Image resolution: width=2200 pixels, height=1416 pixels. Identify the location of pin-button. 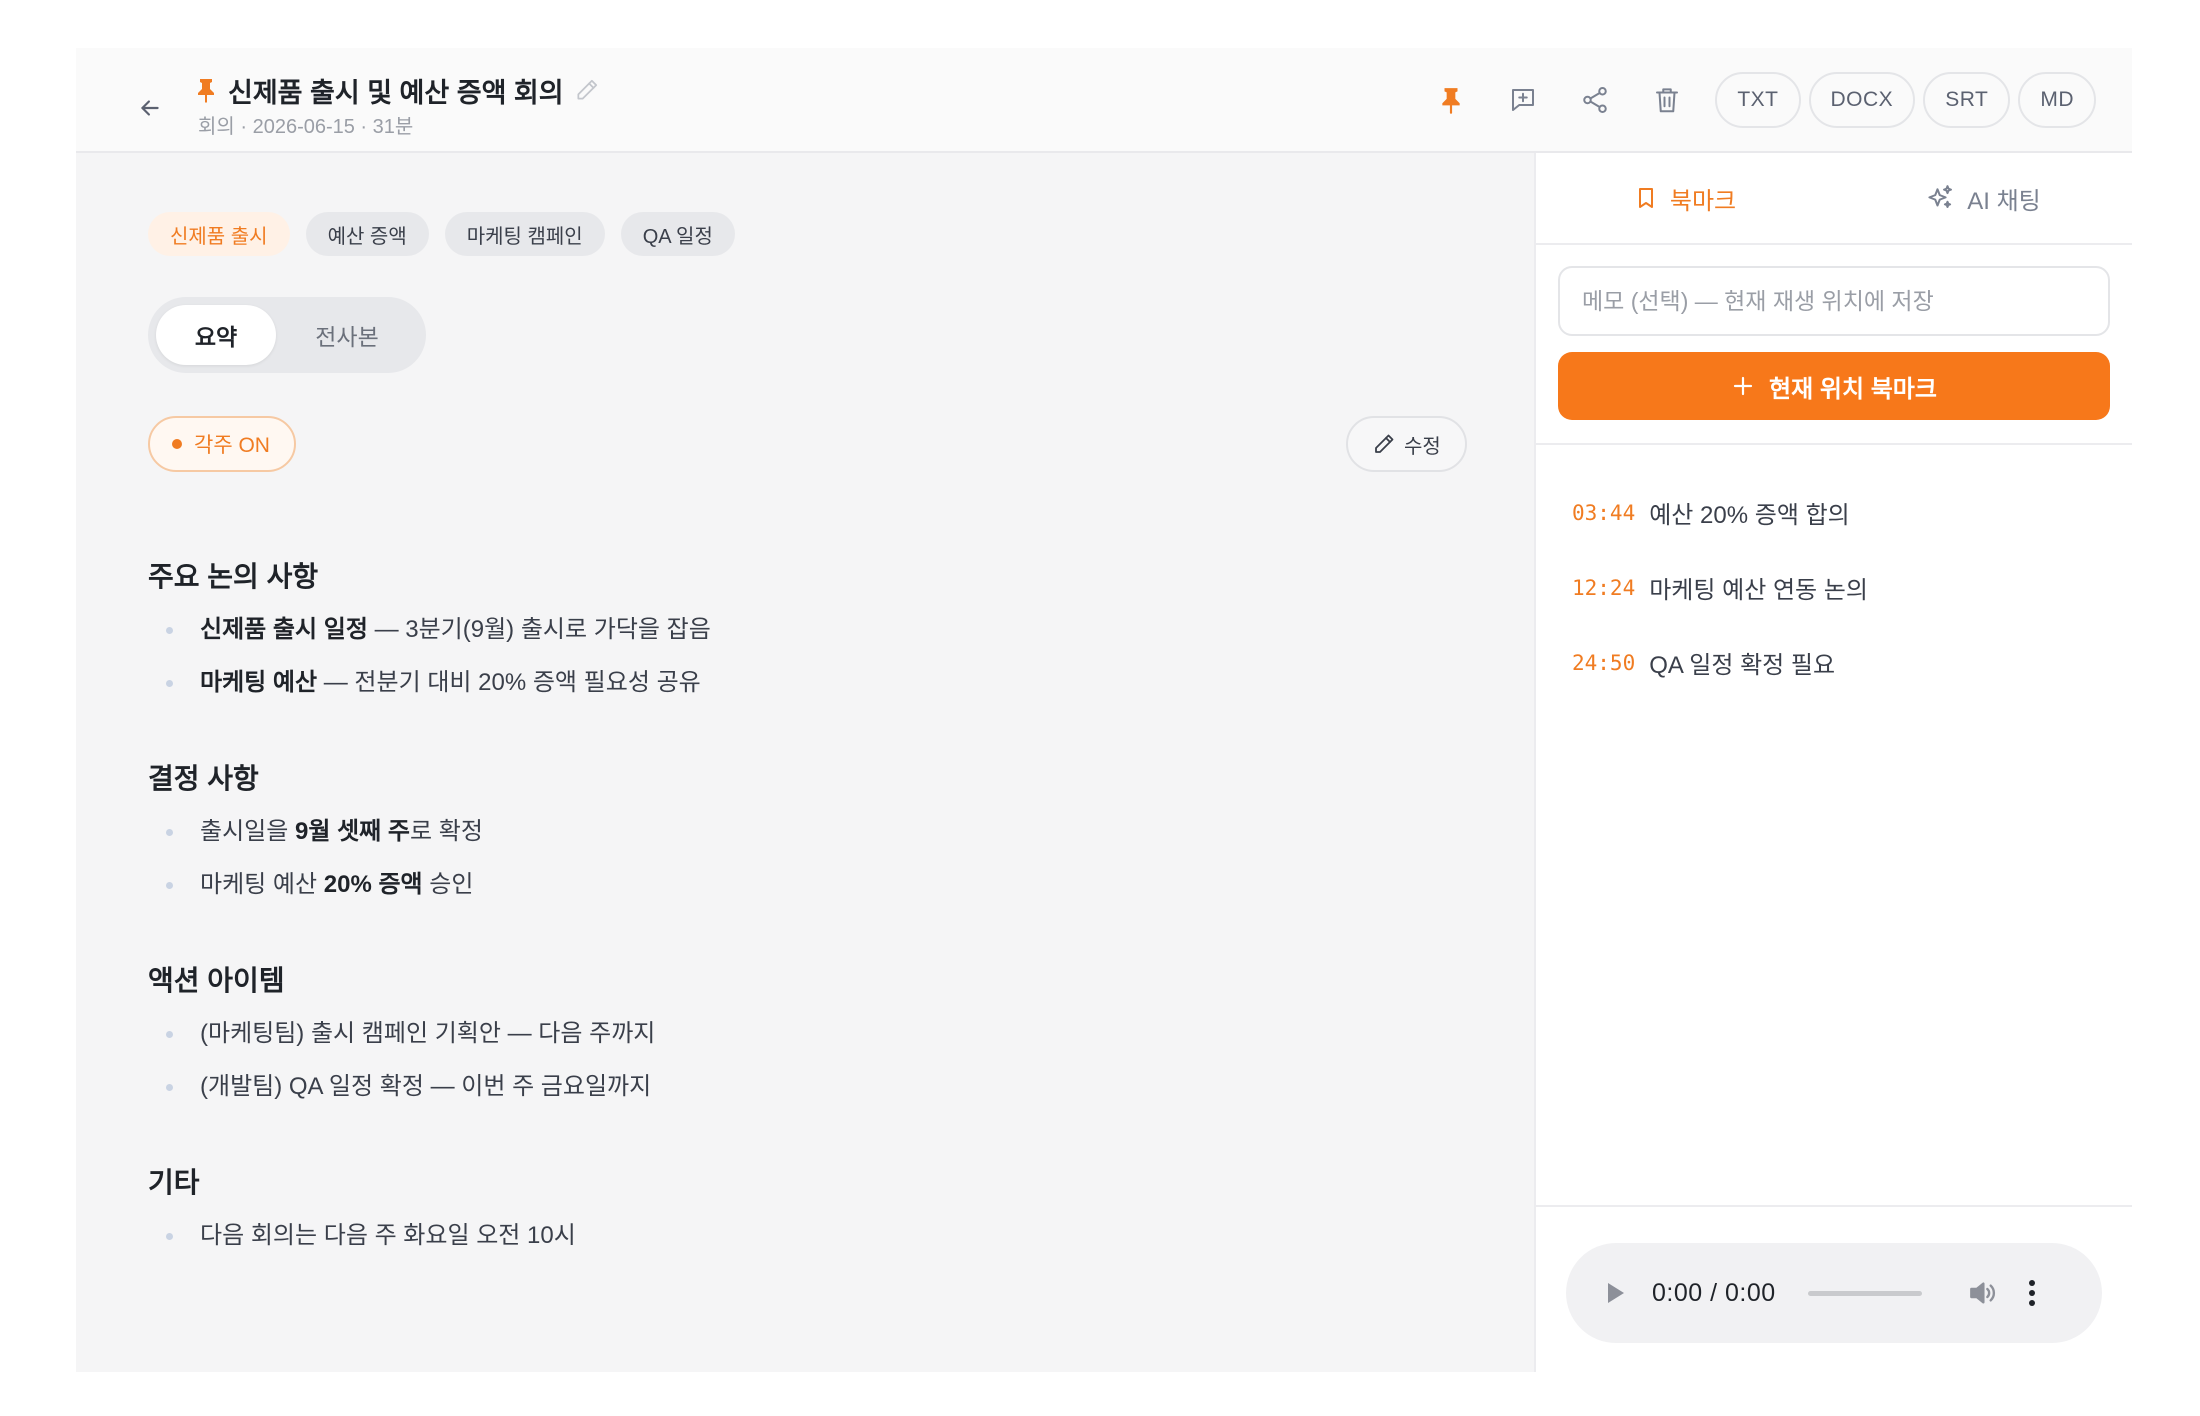
(1451, 100).